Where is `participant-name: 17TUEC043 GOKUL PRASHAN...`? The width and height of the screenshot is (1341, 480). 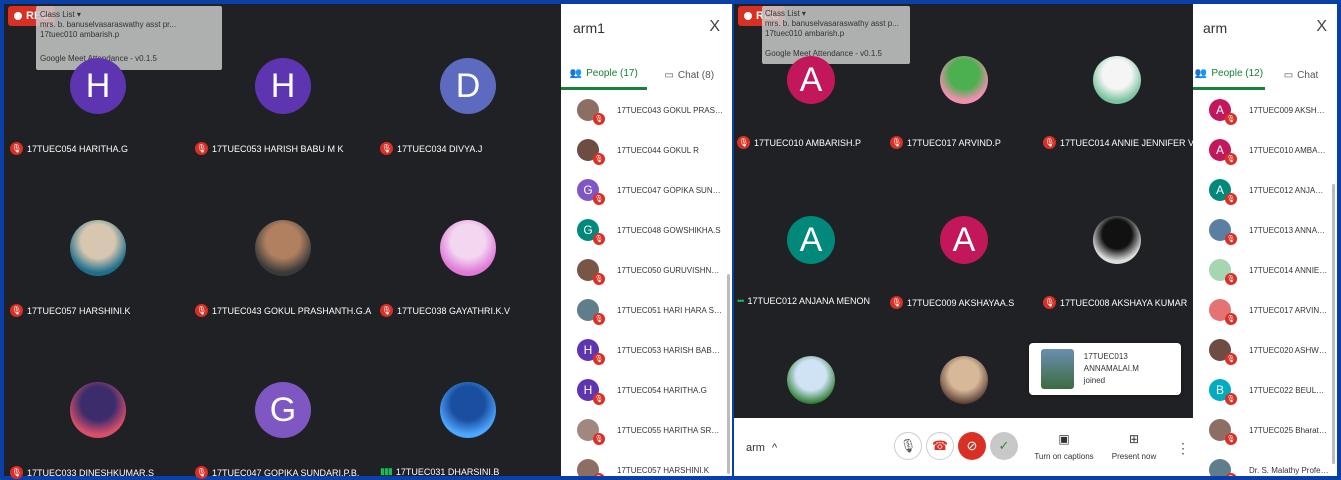
participant-name: 17TUEC043 GOKUL PRASHAN... is located at coordinates (670, 110).